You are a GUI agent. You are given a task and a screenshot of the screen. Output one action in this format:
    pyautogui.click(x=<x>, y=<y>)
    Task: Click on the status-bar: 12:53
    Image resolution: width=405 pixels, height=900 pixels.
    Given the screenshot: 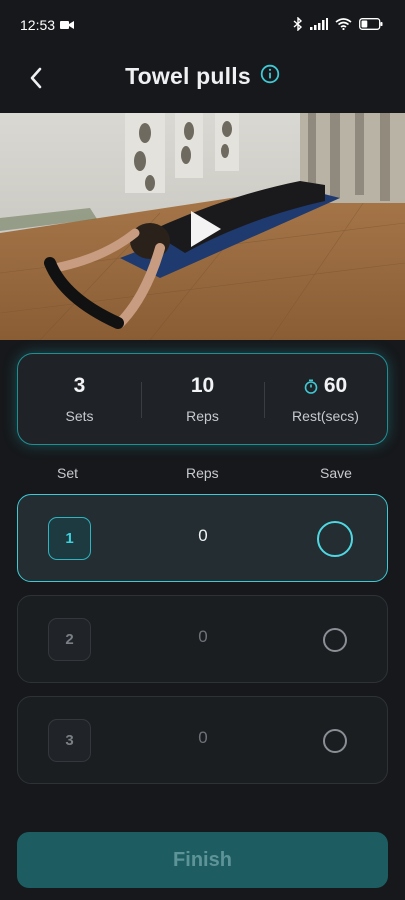 What is the action you would take?
    pyautogui.click(x=202, y=25)
    